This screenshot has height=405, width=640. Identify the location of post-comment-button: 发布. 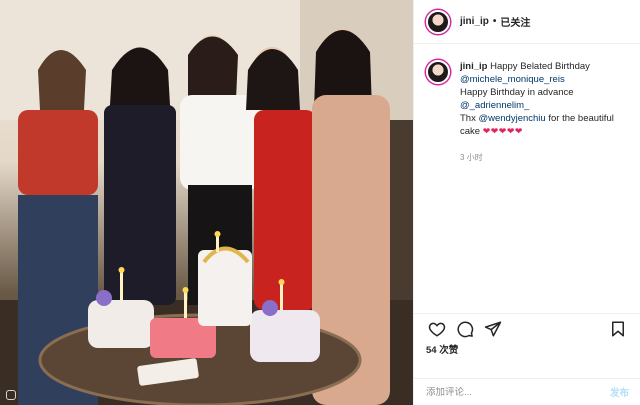
(619, 392).